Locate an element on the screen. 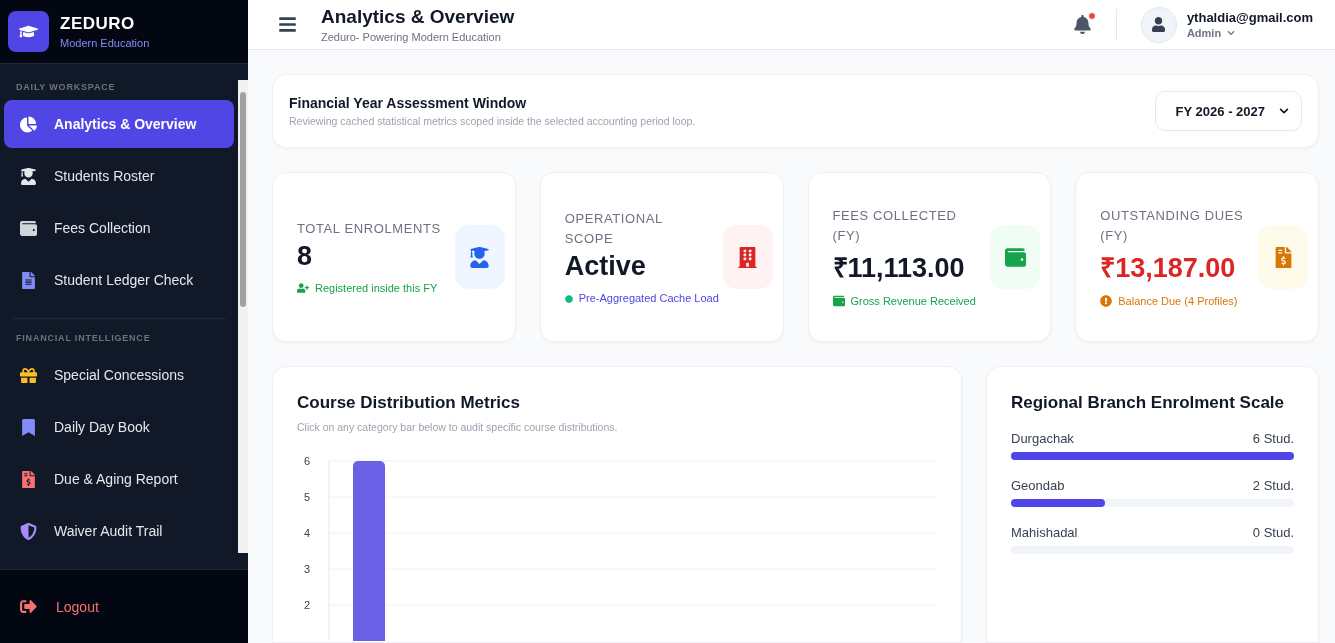  nav-item: Waiver Audit Trail is located at coordinates (119, 531).